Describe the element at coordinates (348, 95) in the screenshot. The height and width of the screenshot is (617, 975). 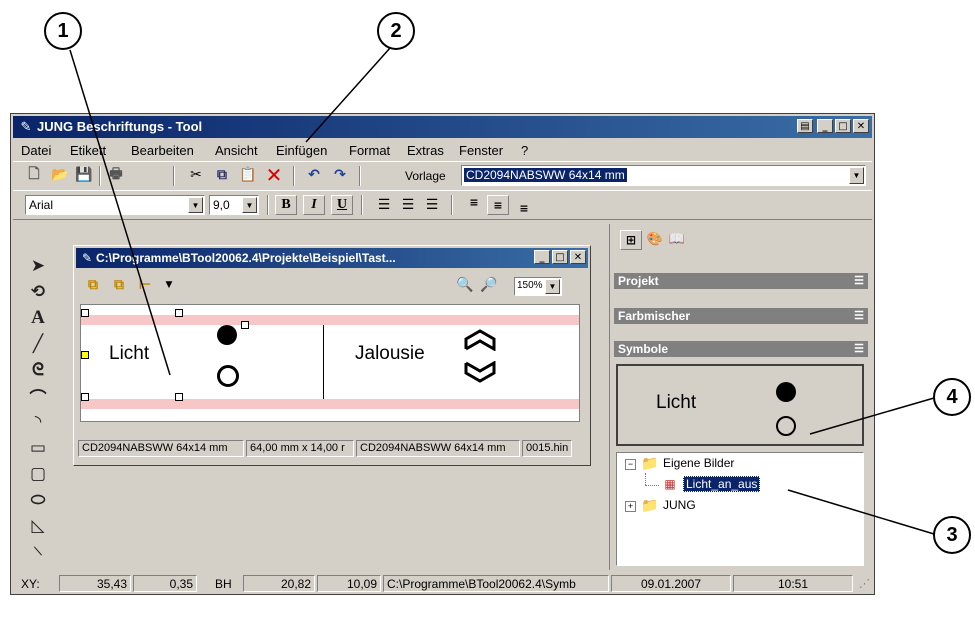
I see `callout-2-line` at that location.